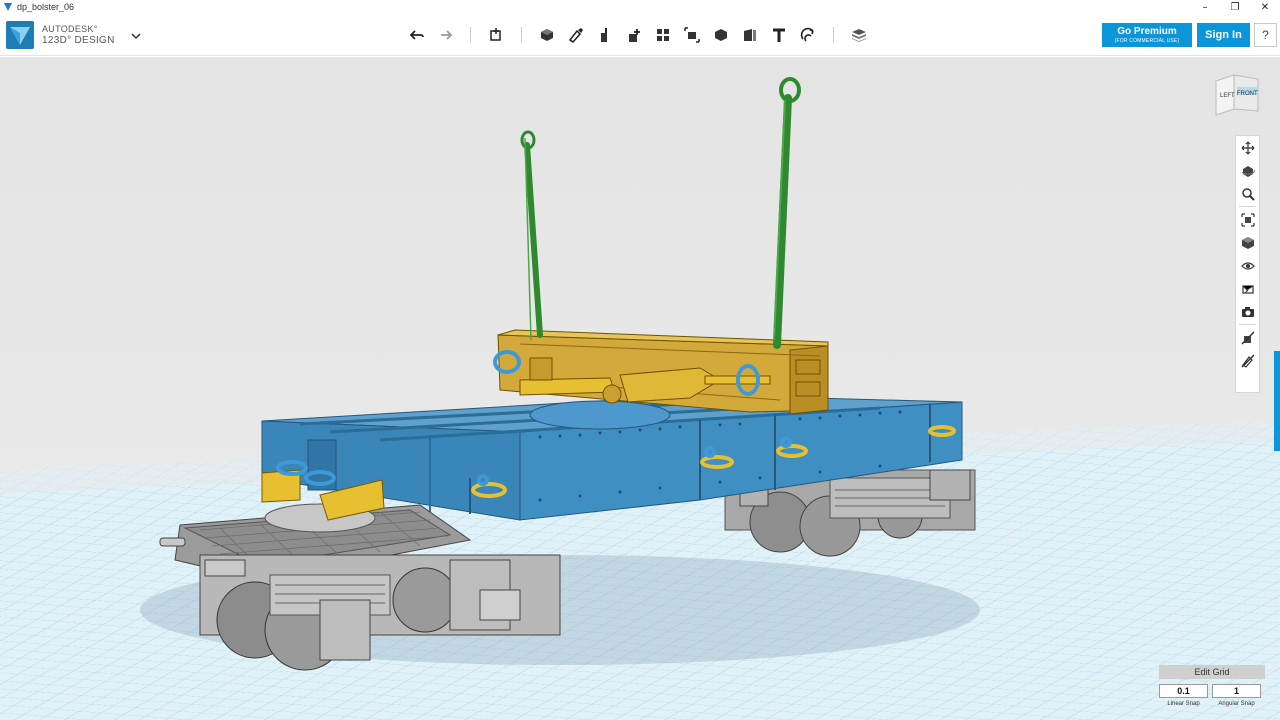 The image size is (1280, 720). Describe the element at coordinates (1247, 219) in the screenshot. I see `fit-icon` at that location.